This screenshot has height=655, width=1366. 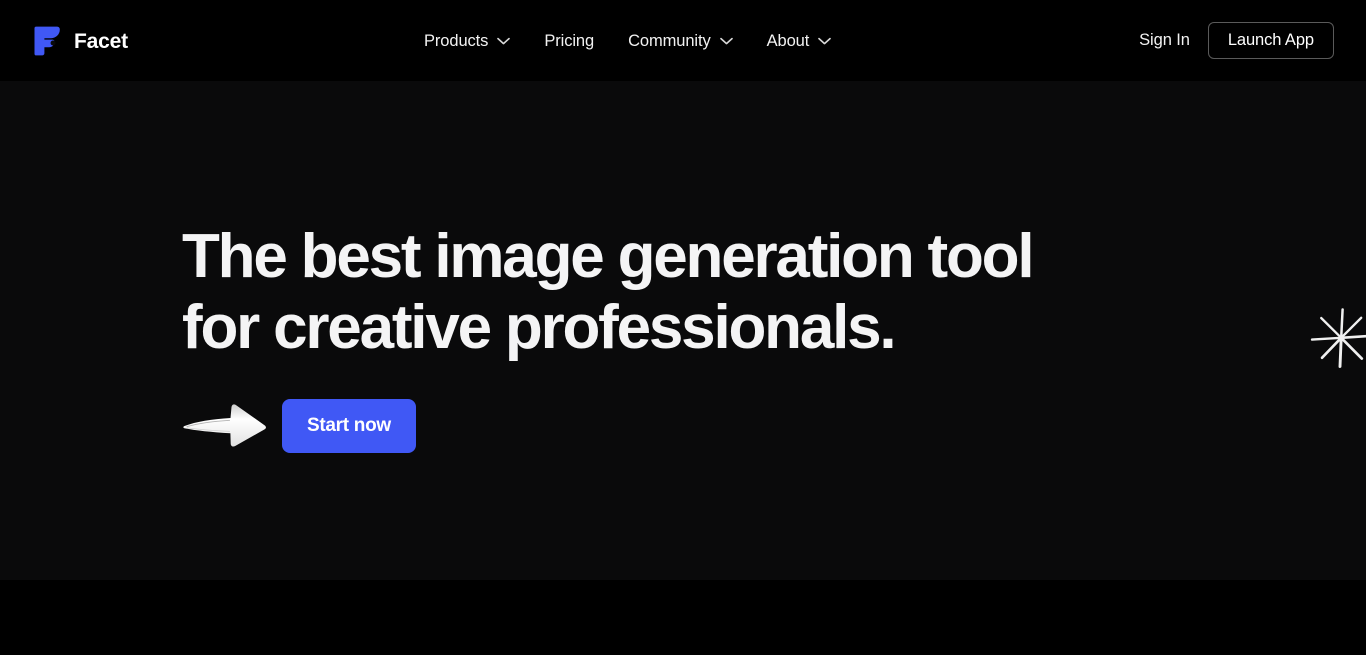 I want to click on nav-item-label: Pricing, so click(x=569, y=40).